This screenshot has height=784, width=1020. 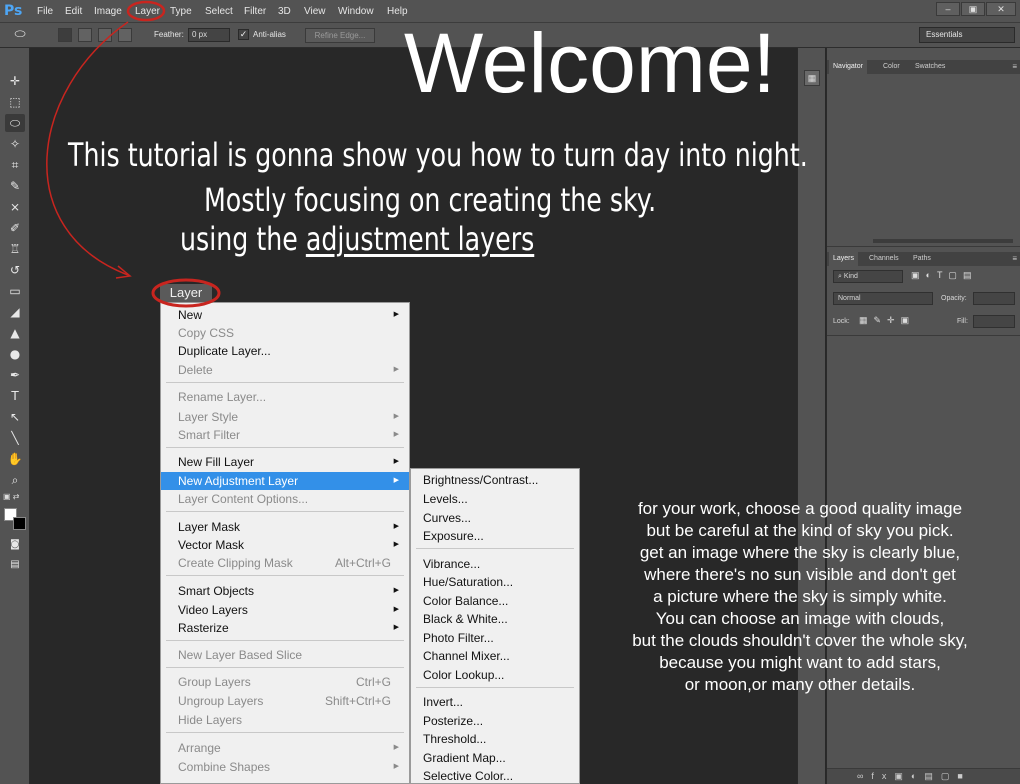 What do you see at coordinates (914, 776) in the screenshot?
I see `layer-action-icons: ∞fx▣◐▤▢■` at bounding box center [914, 776].